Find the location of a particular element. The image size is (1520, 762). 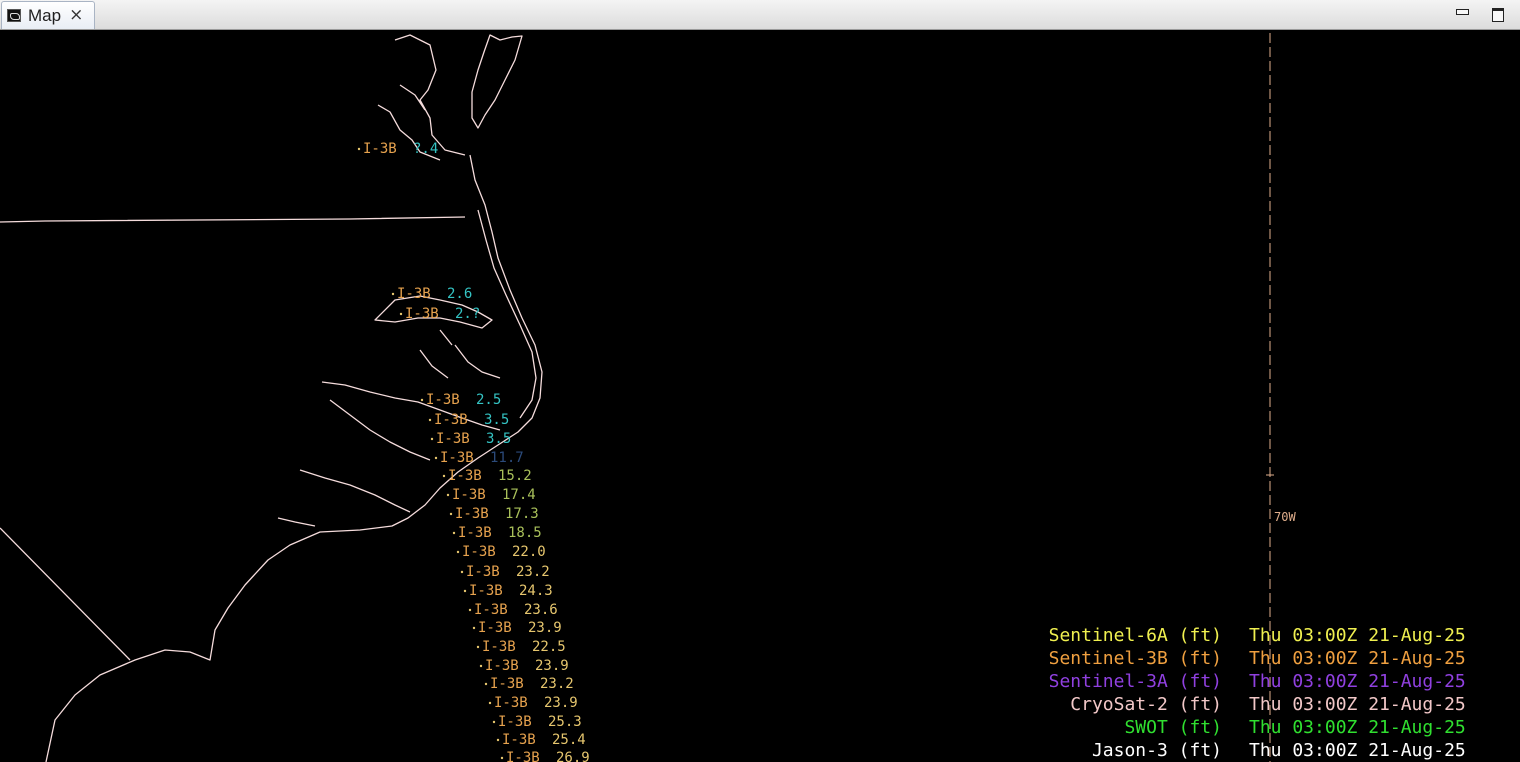

observation-17: I-3B 23.9 is located at coordinates (524, 666).